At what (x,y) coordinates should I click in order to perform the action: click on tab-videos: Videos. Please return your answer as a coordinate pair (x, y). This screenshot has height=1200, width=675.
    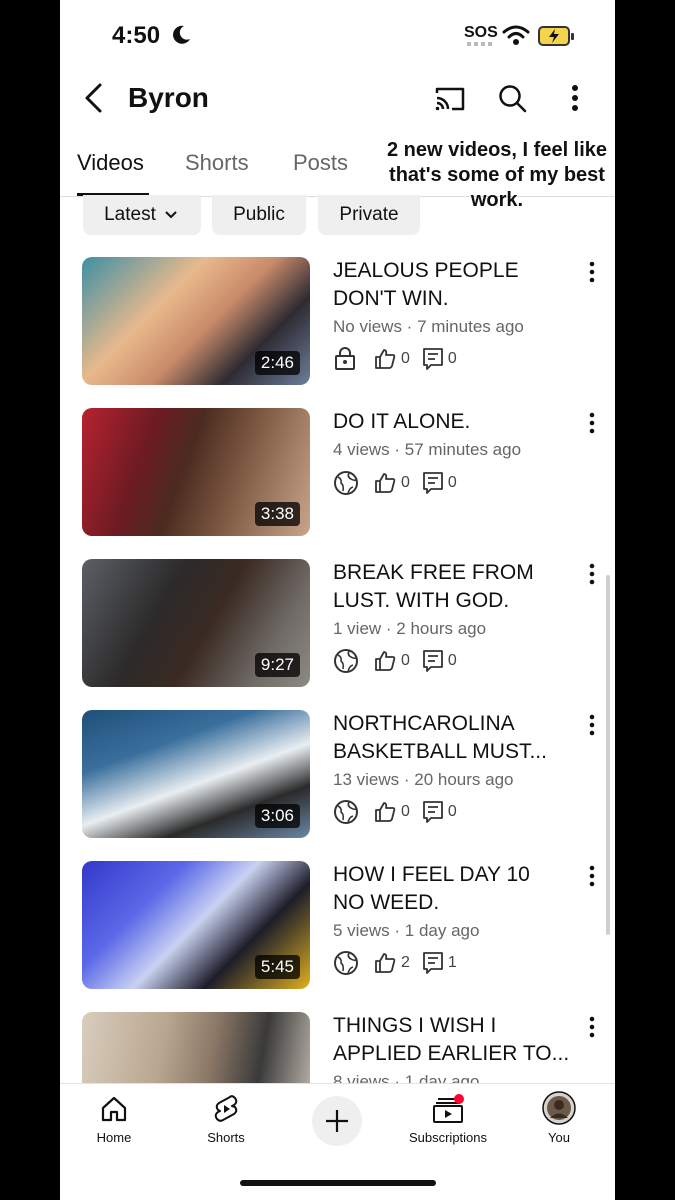
    Looking at the image, I should click on (110, 163).